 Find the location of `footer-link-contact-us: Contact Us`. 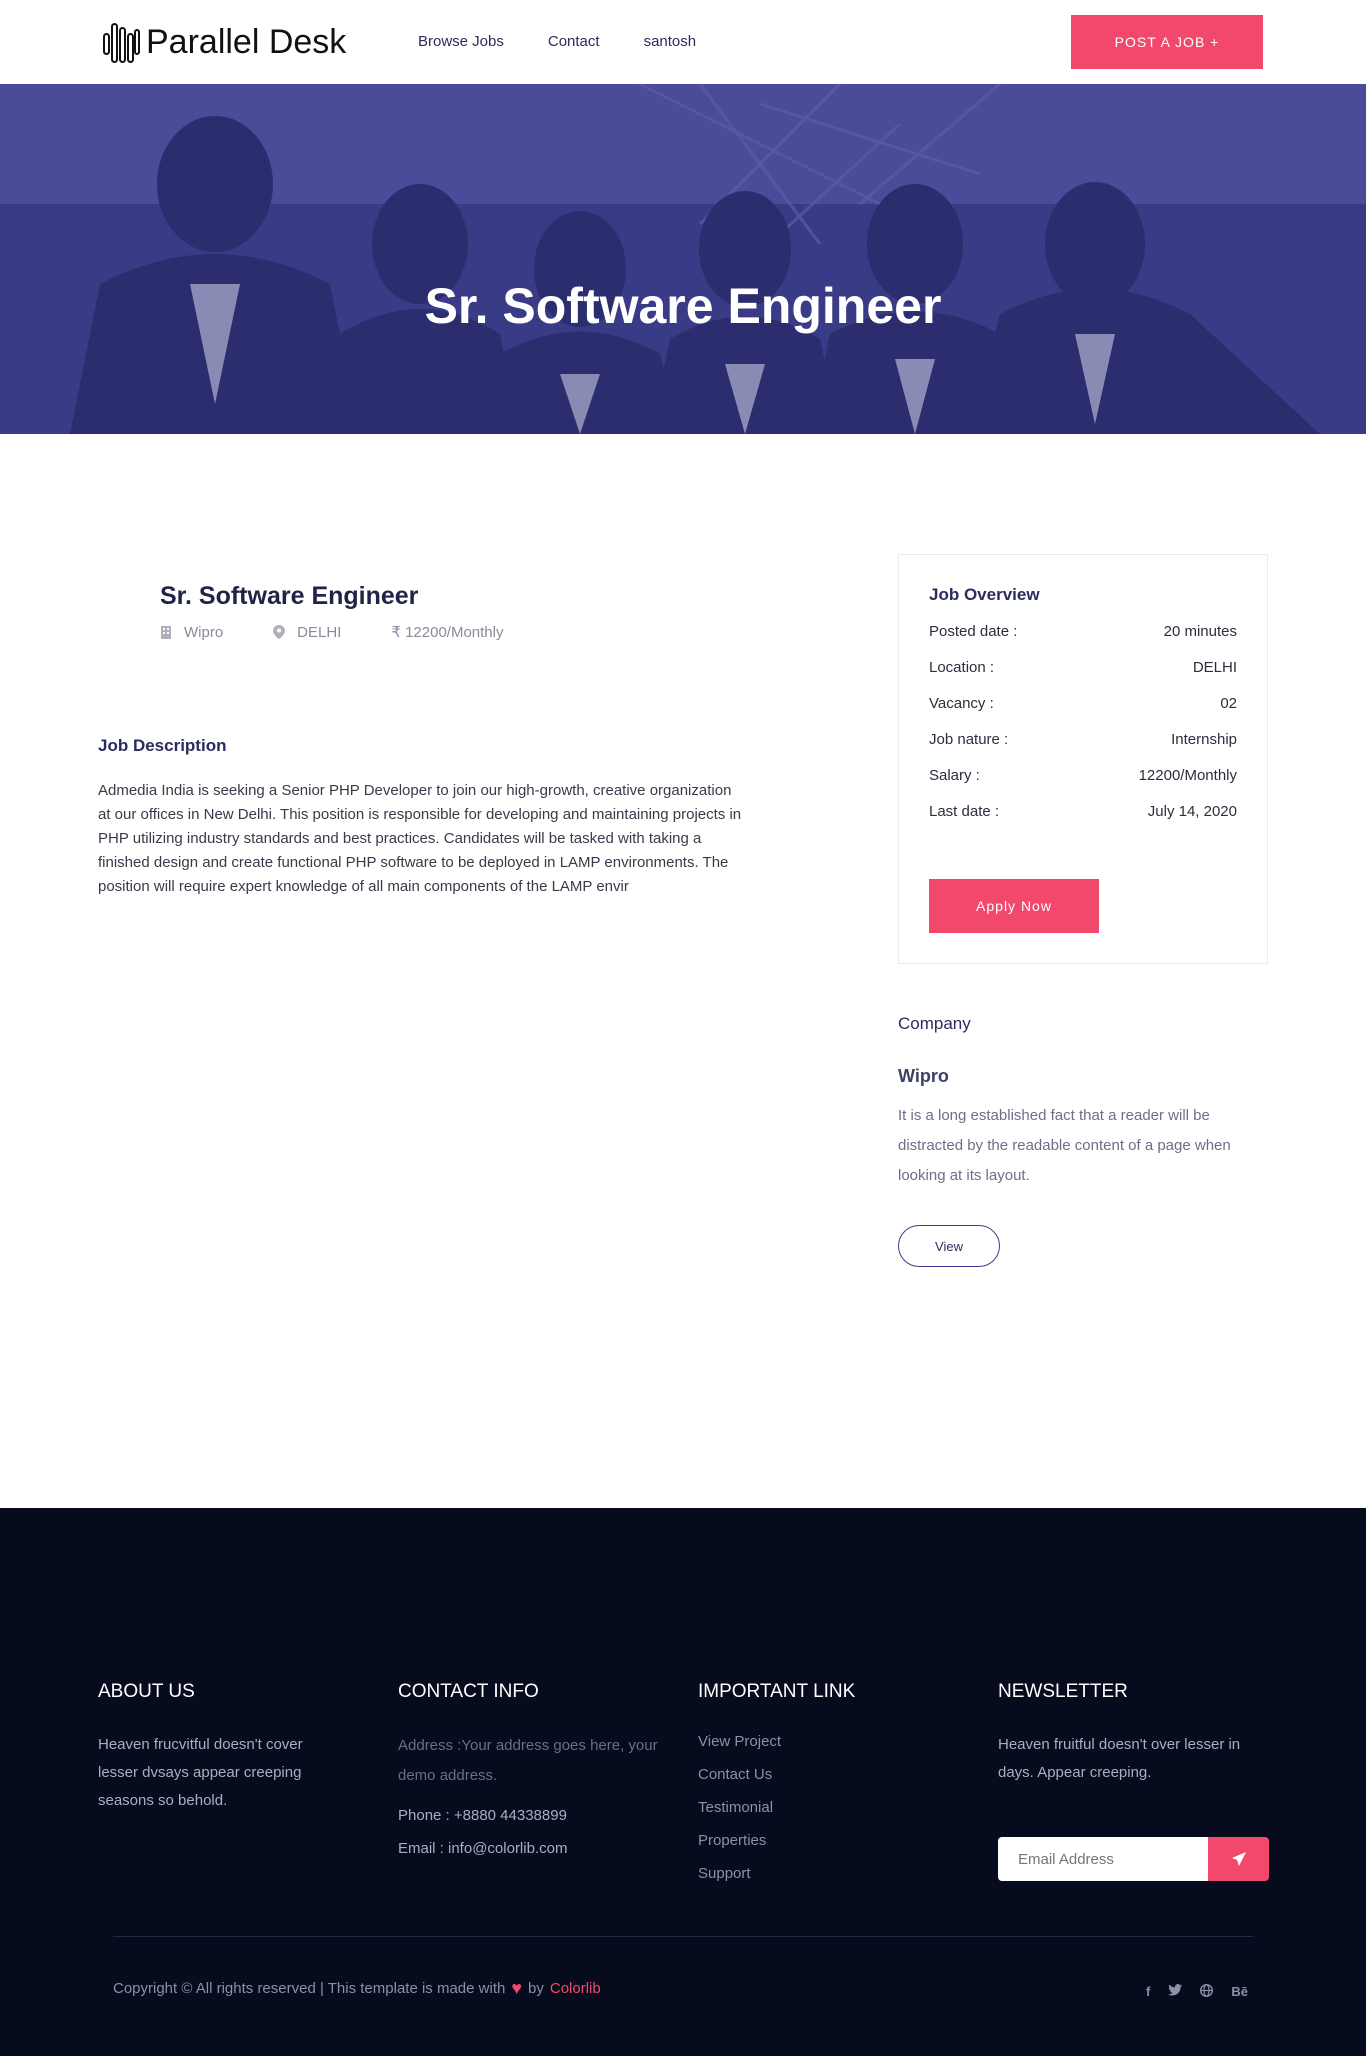

footer-link-contact-us: Contact Us is located at coordinates (808, 1774).